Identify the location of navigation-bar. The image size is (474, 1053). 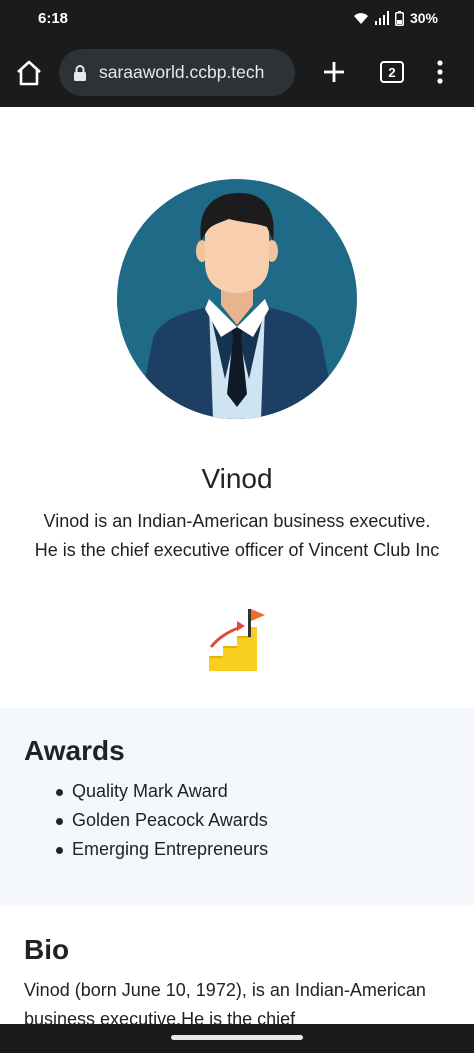
(237, 1038).